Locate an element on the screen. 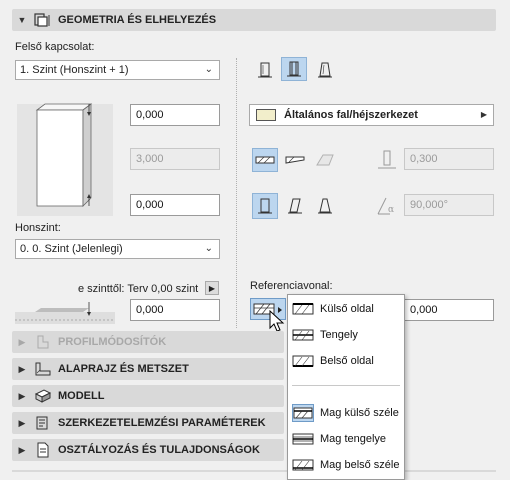 The image size is (510, 480). menu-item-label: Belső oldal is located at coordinates (347, 361).